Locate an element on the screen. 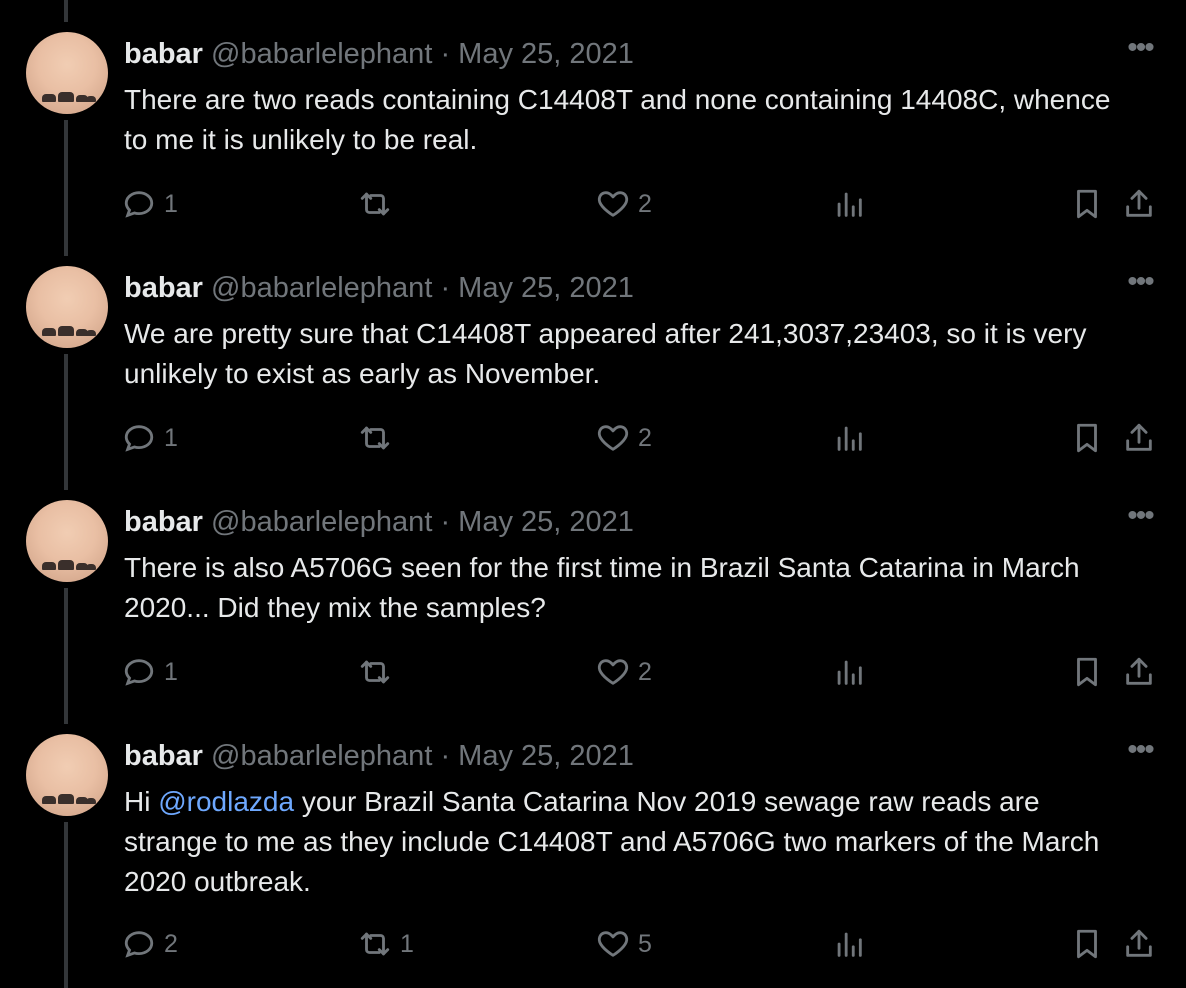 This screenshot has height=988, width=1186. like-button: 5 is located at coordinates (624, 944).